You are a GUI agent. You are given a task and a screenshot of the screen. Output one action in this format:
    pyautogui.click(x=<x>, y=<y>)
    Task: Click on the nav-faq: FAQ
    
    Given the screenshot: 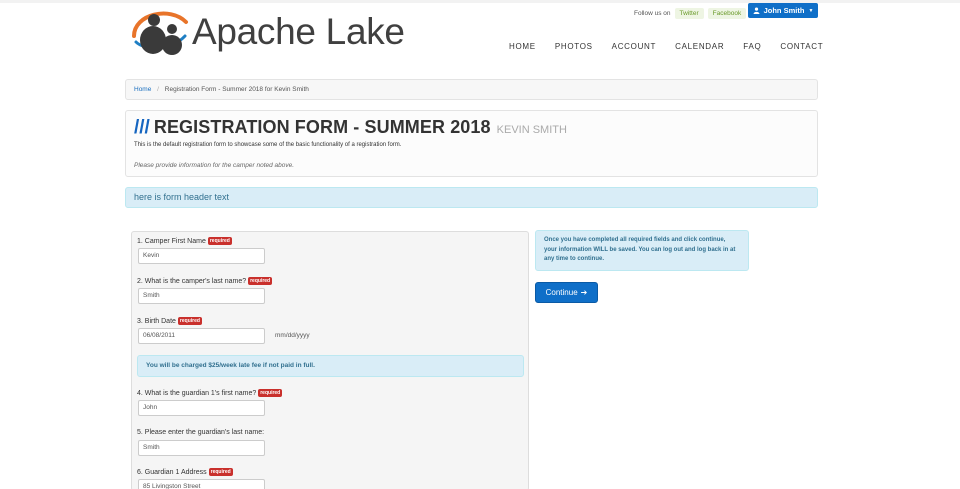 What is the action you would take?
    pyautogui.click(x=752, y=46)
    